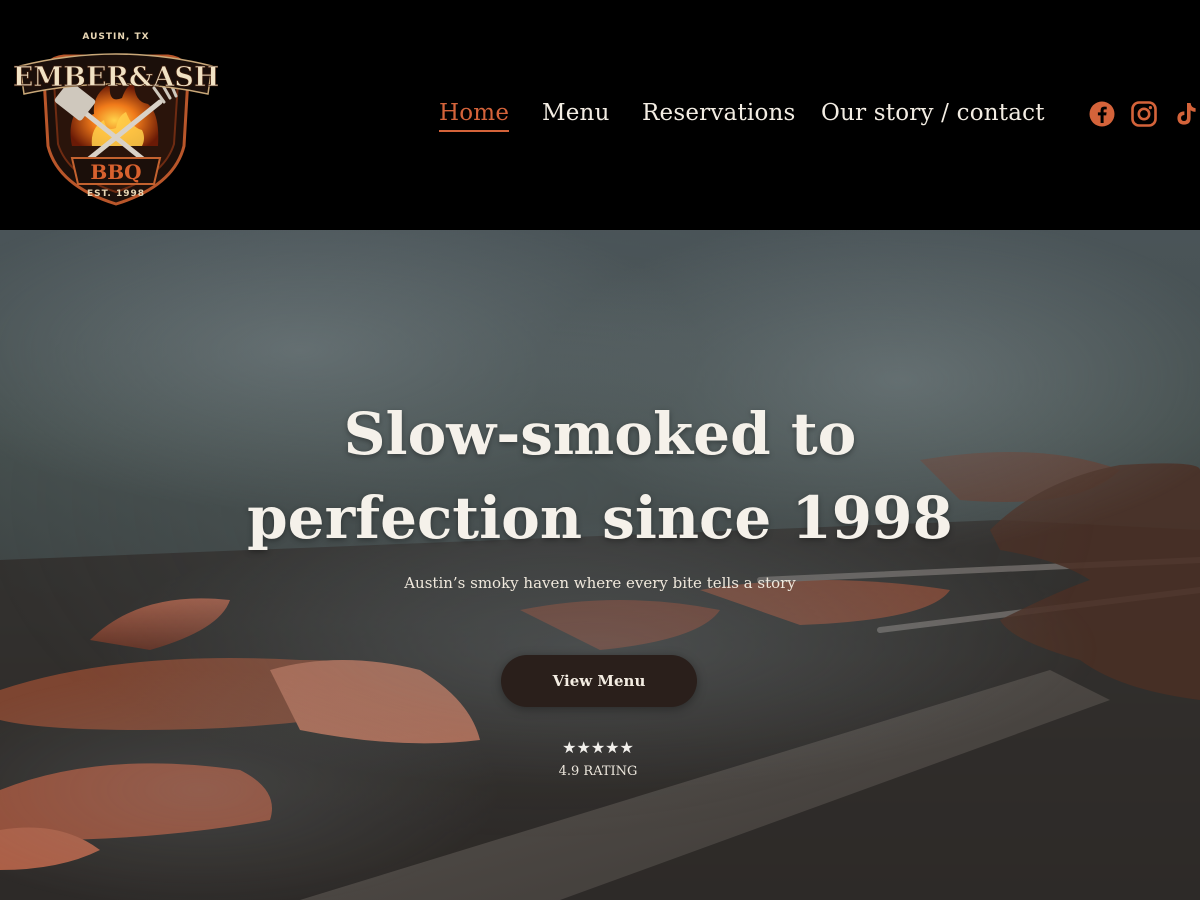 The height and width of the screenshot is (900, 1200). Describe the element at coordinates (600, 434) in the screenshot. I see `hero-title-line-1: Slow-smoked to` at that location.